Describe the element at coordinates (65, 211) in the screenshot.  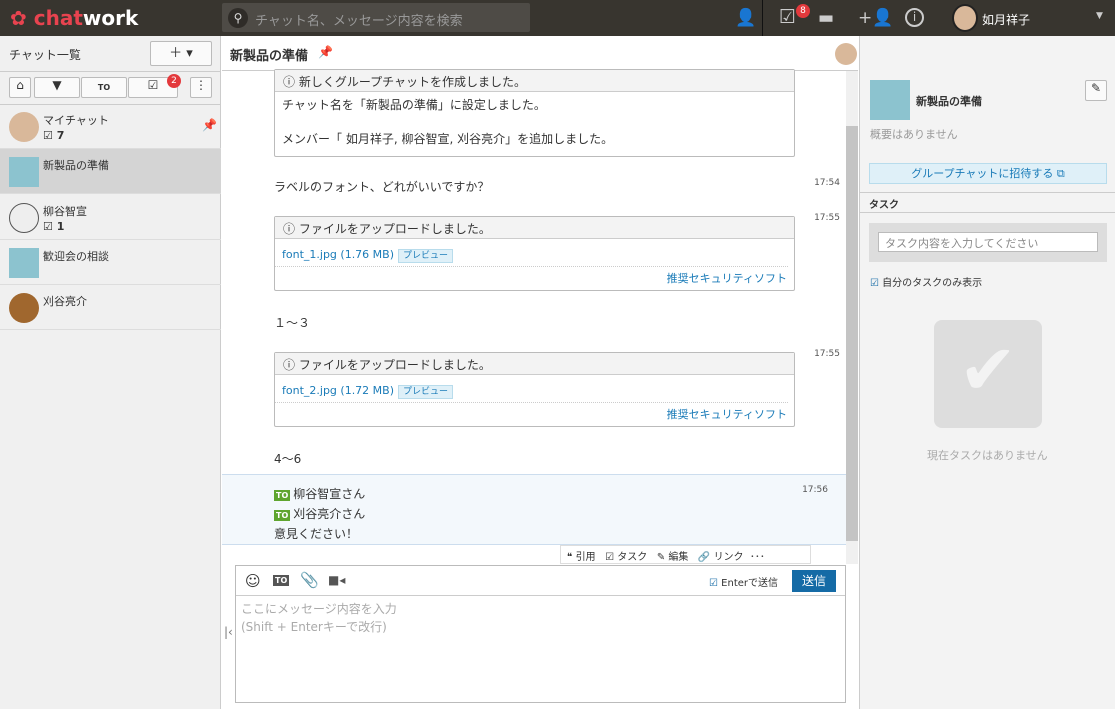
I see `chat-name: 柳谷智宣` at that location.